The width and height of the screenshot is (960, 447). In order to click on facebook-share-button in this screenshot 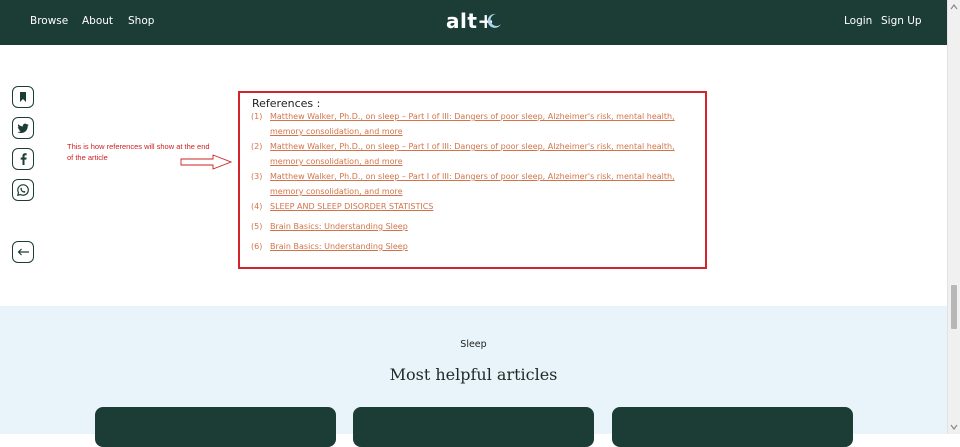, I will do `click(23, 159)`.